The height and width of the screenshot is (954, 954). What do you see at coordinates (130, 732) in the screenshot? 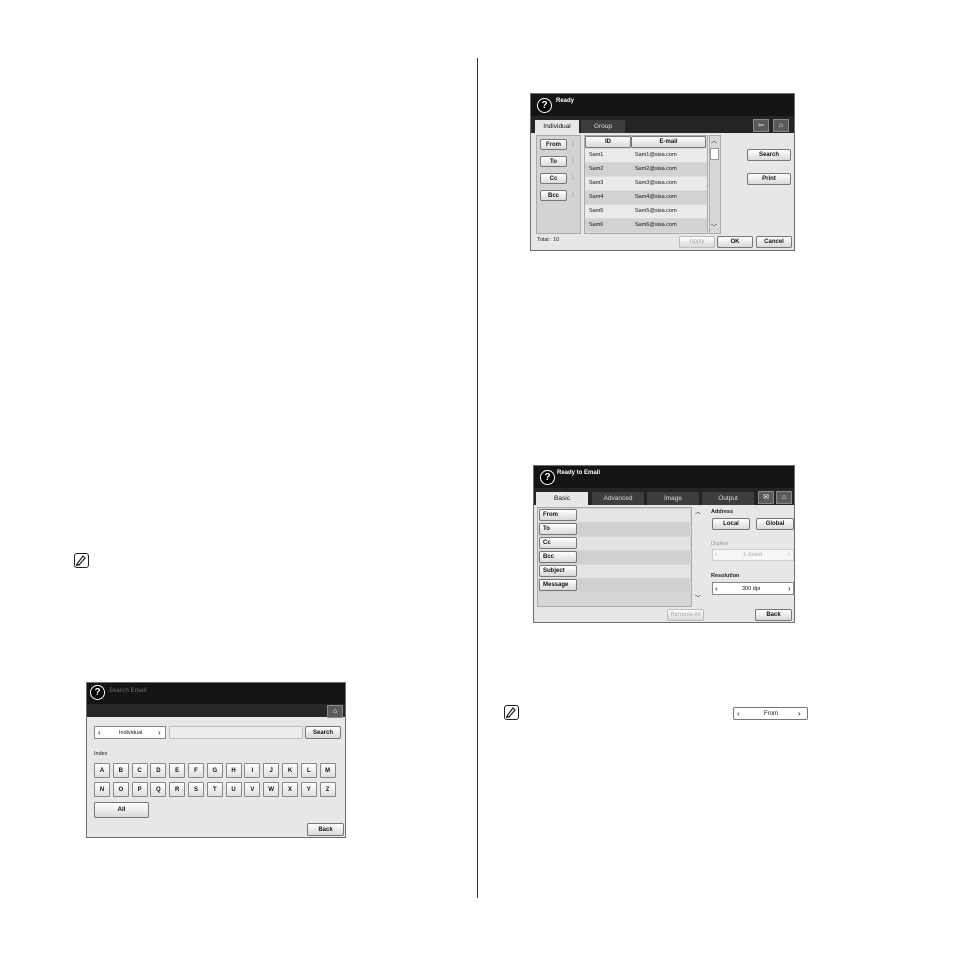
I see `type-selector: ‹ Individual ›` at bounding box center [130, 732].